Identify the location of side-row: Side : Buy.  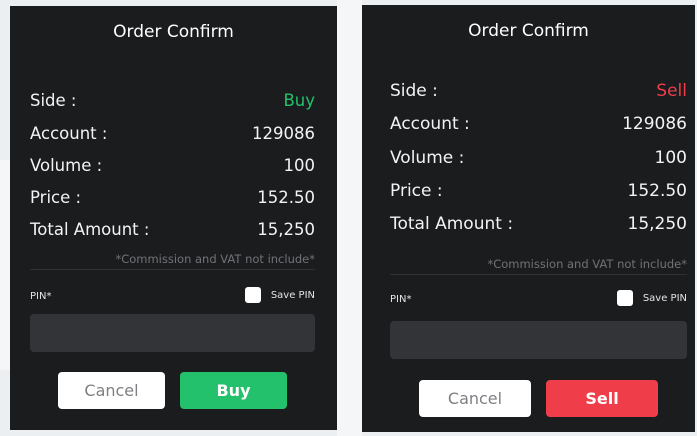
(172, 100).